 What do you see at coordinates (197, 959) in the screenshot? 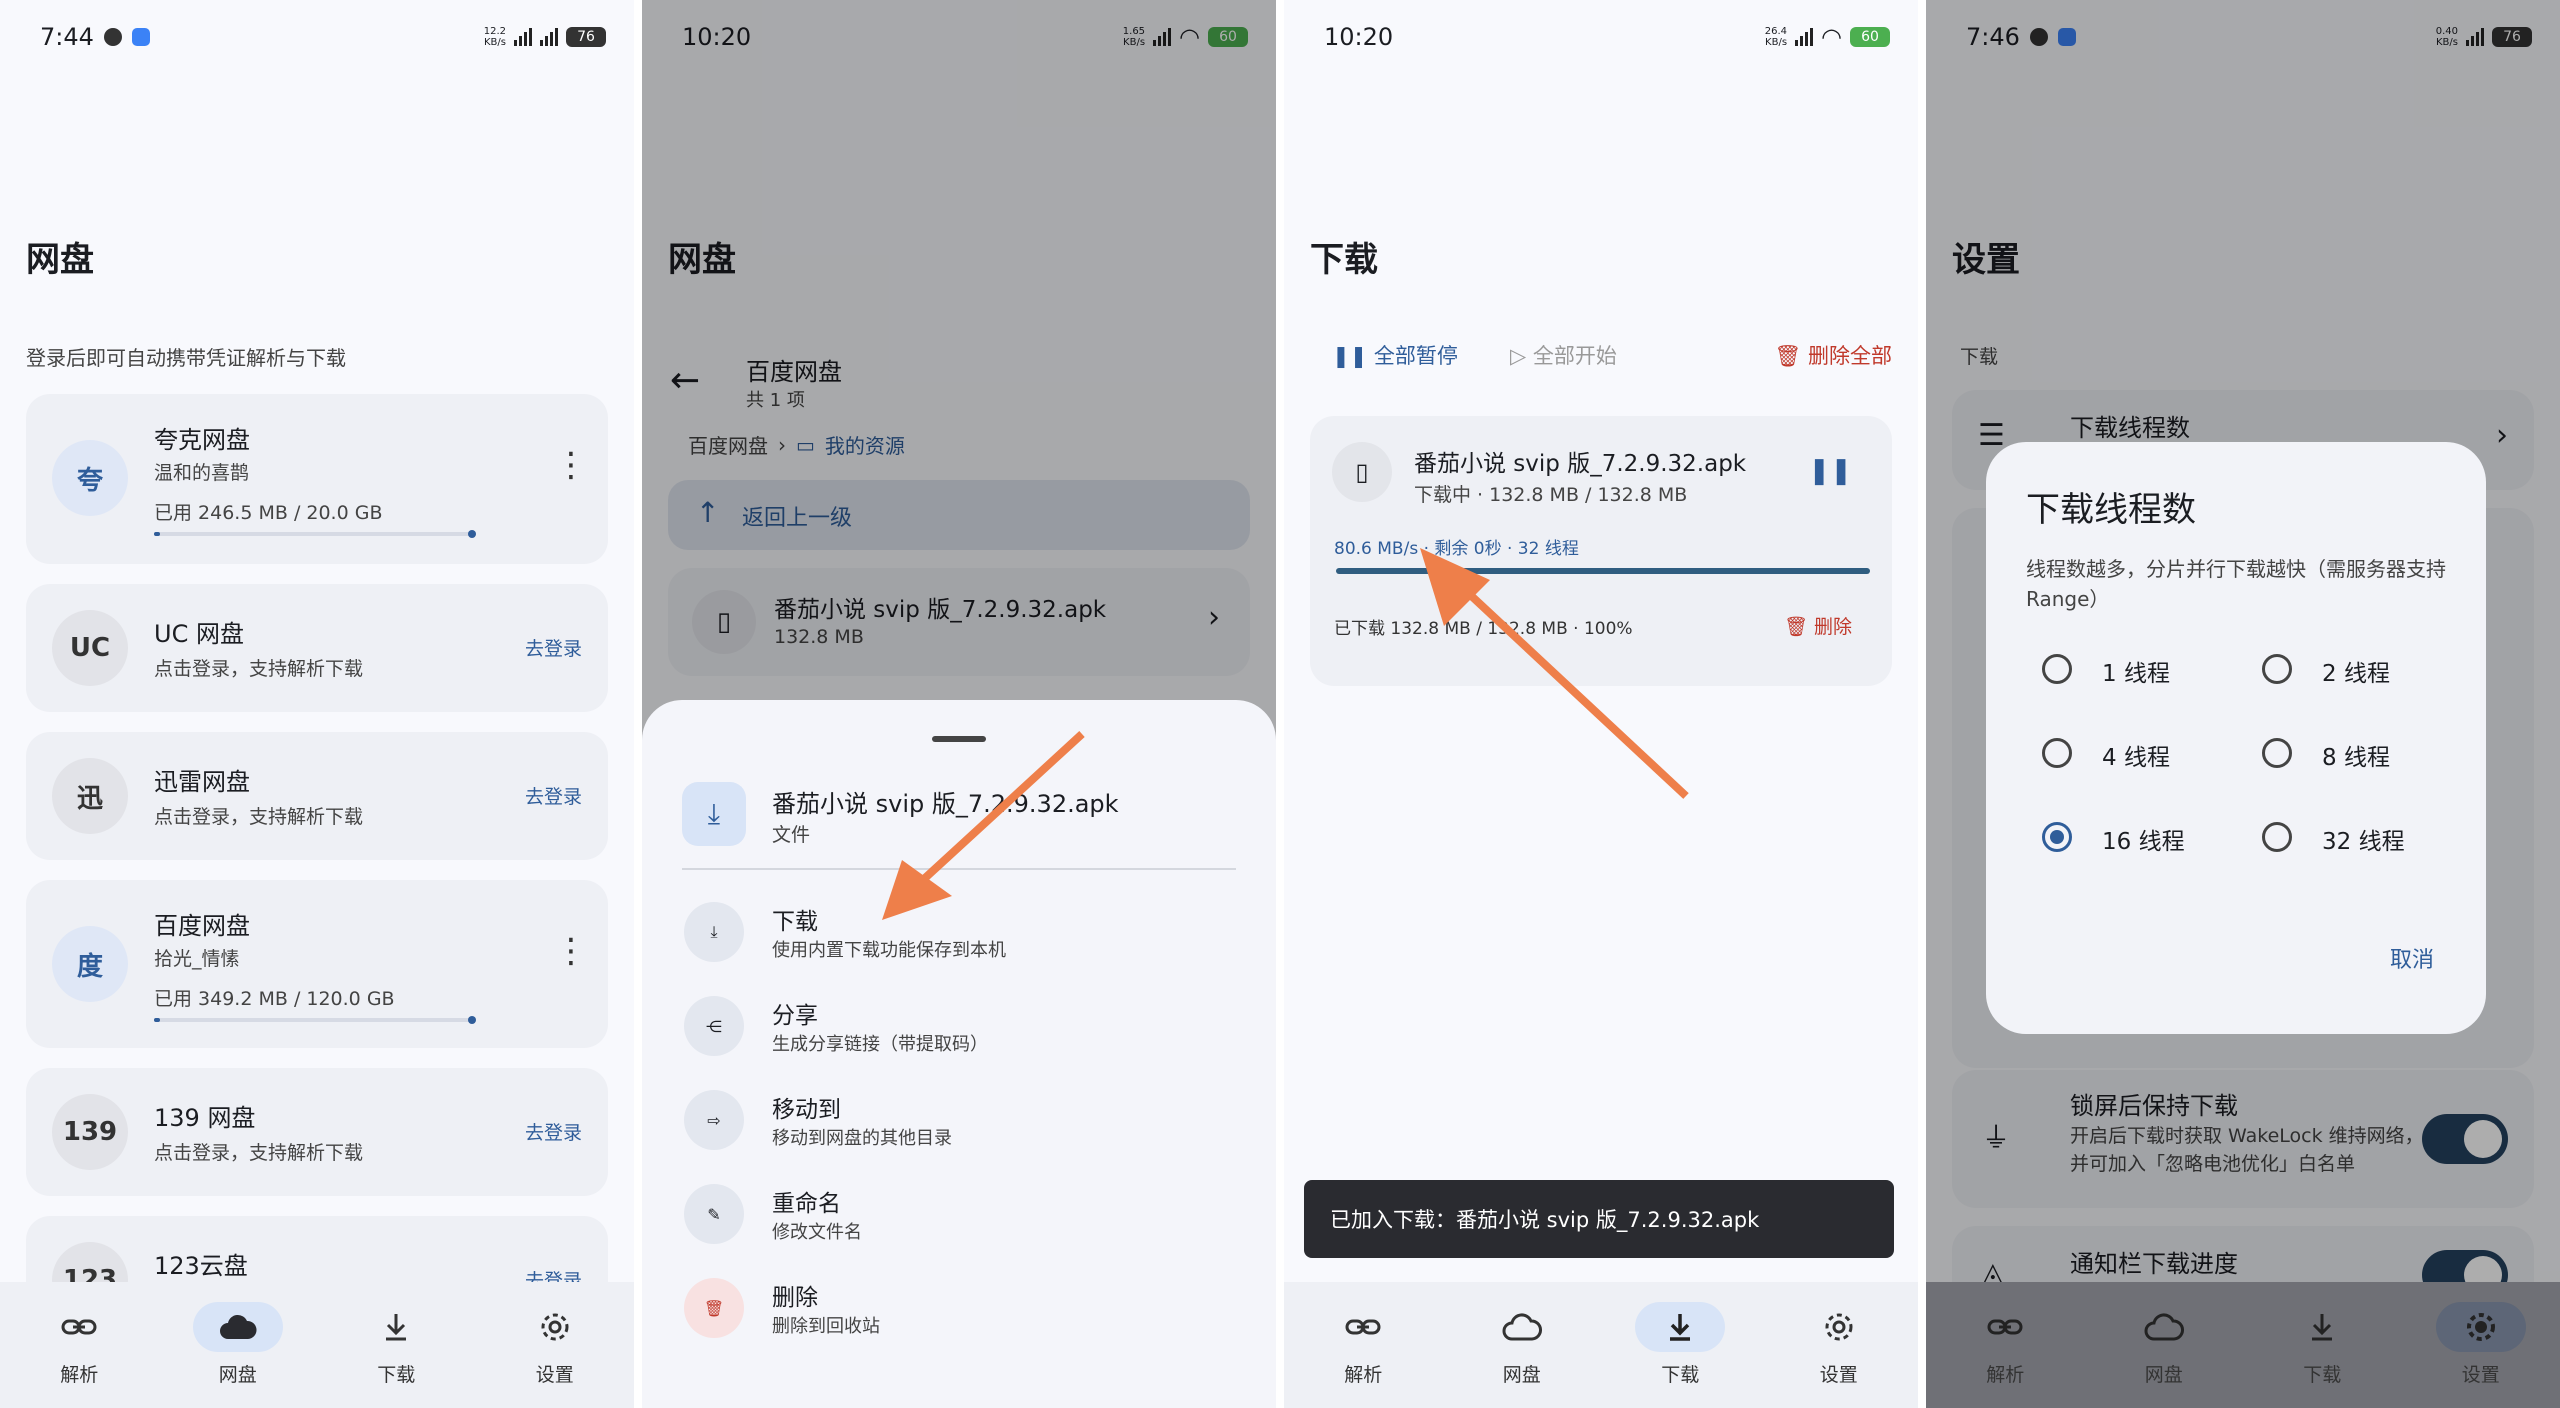
I see `cloud-account: 拾光_情愫` at bounding box center [197, 959].